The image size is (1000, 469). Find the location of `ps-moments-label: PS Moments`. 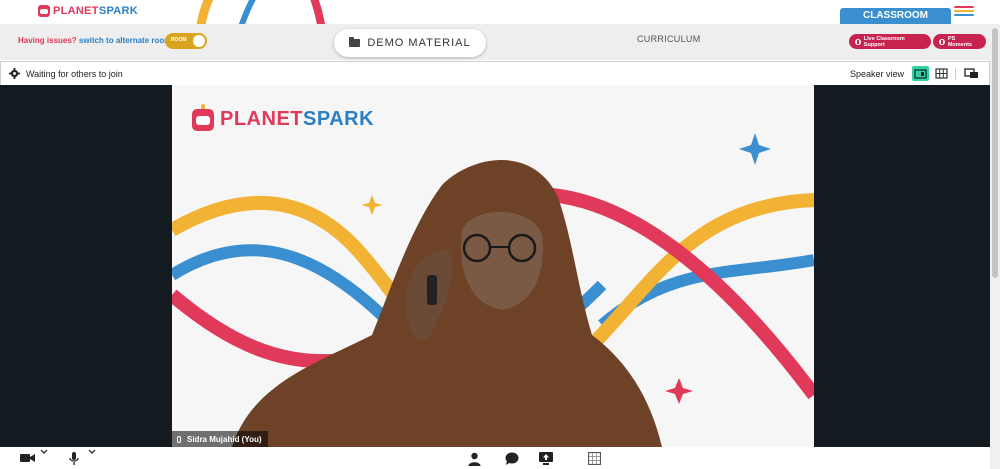

ps-moments-label: PS Moments is located at coordinates (959, 41).